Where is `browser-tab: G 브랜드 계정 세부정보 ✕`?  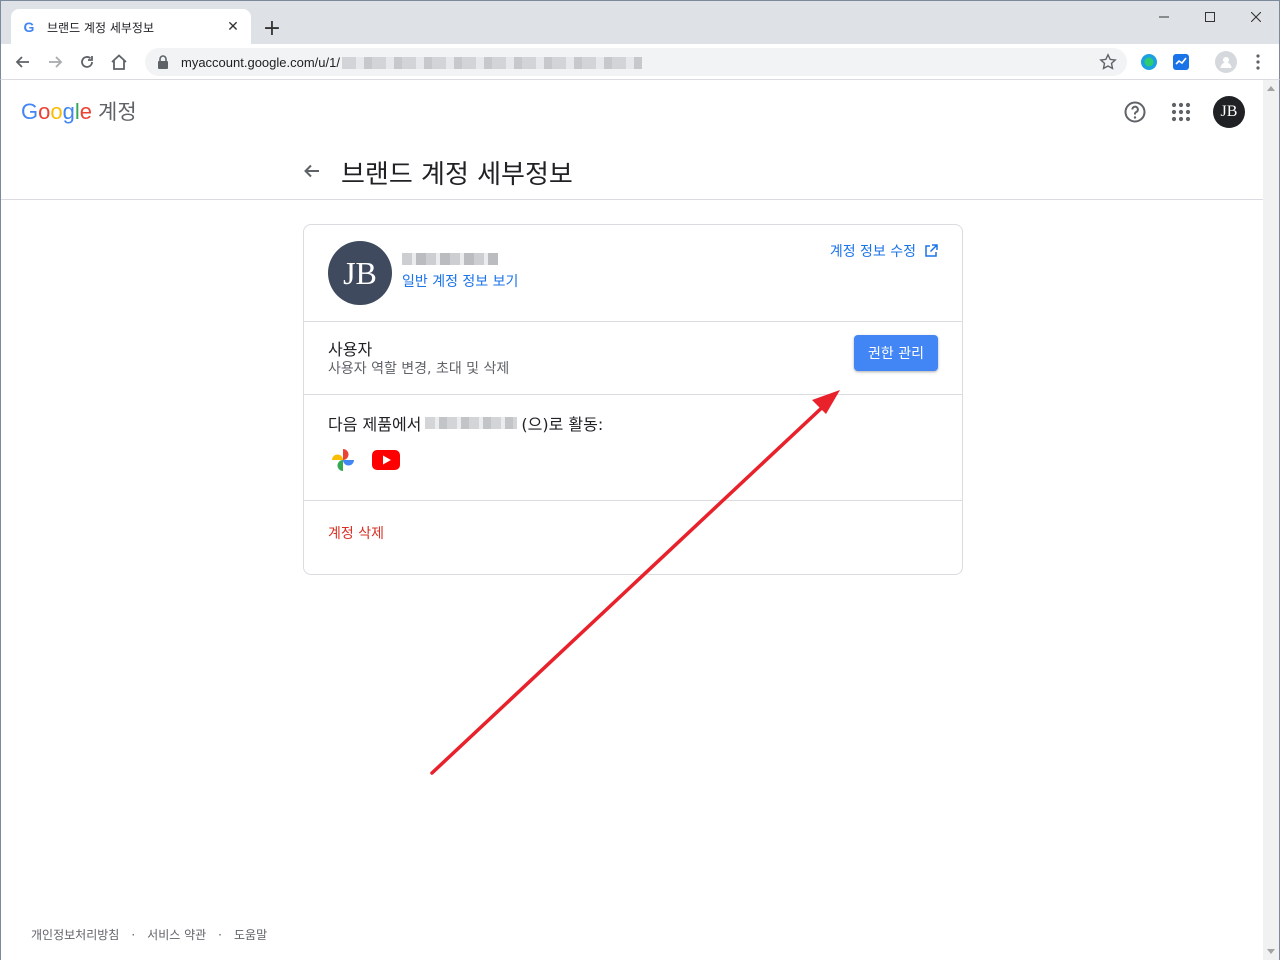 browser-tab: G 브랜드 계정 세부정보 ✕ is located at coordinates (131, 27).